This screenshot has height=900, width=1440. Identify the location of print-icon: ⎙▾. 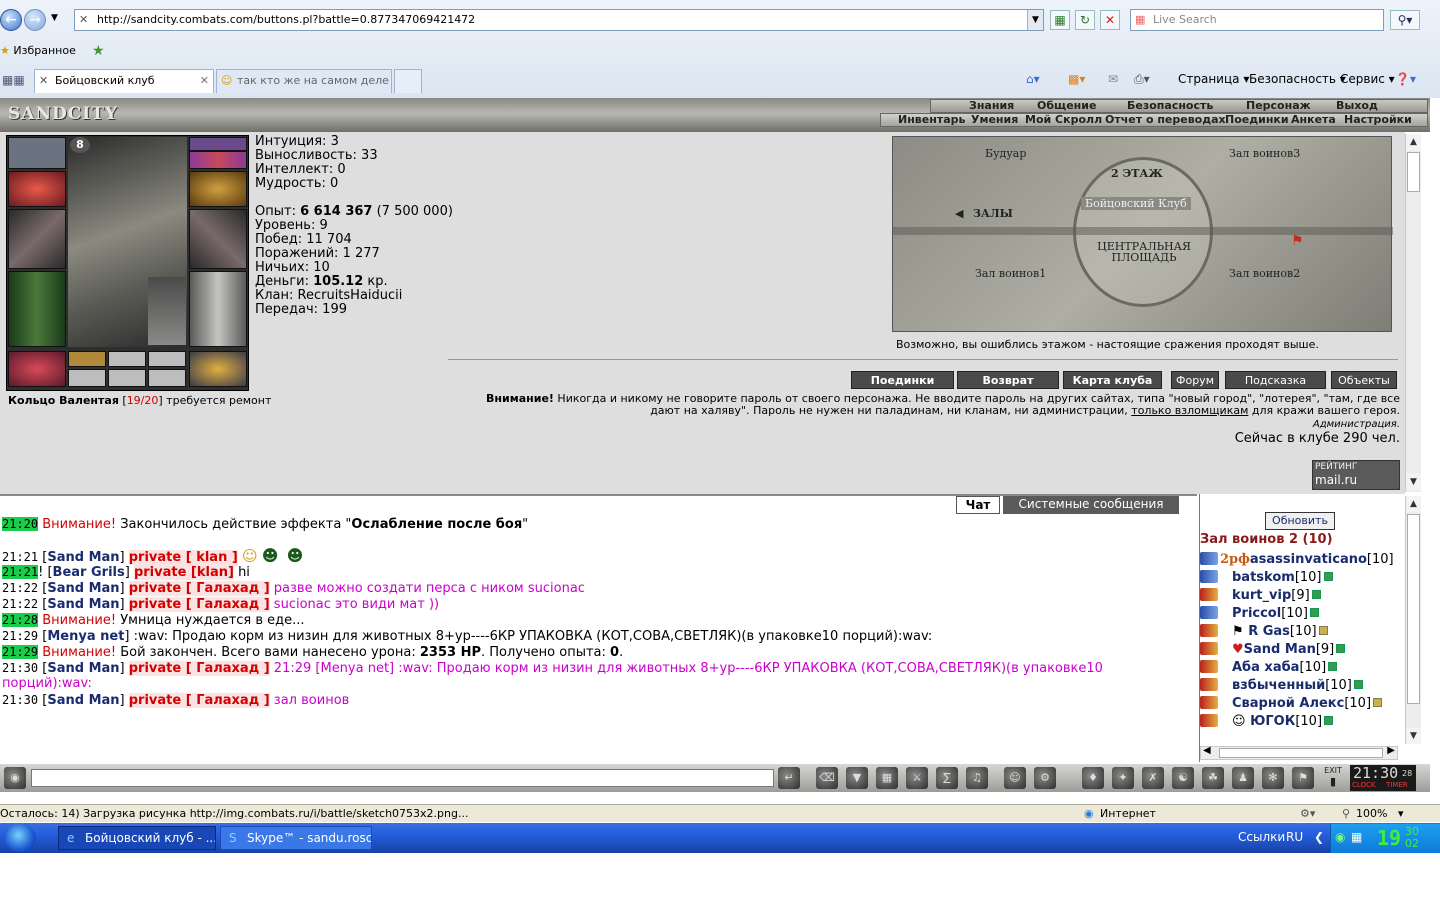
(1142, 79).